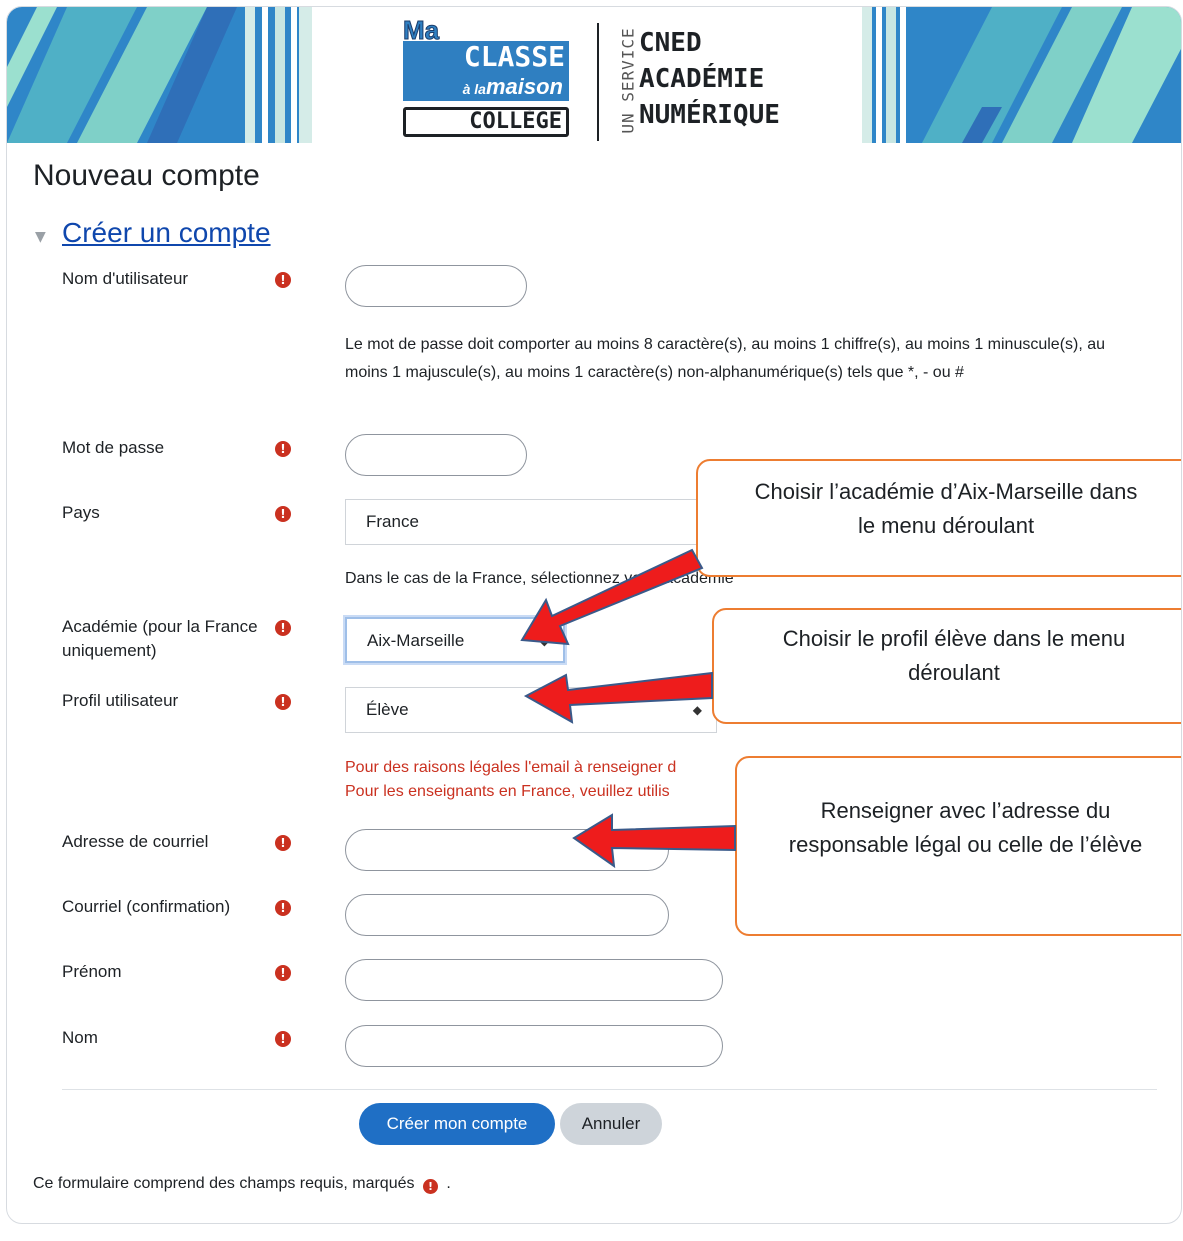  I want to click on logo-maison-text: maison, so click(524, 86).